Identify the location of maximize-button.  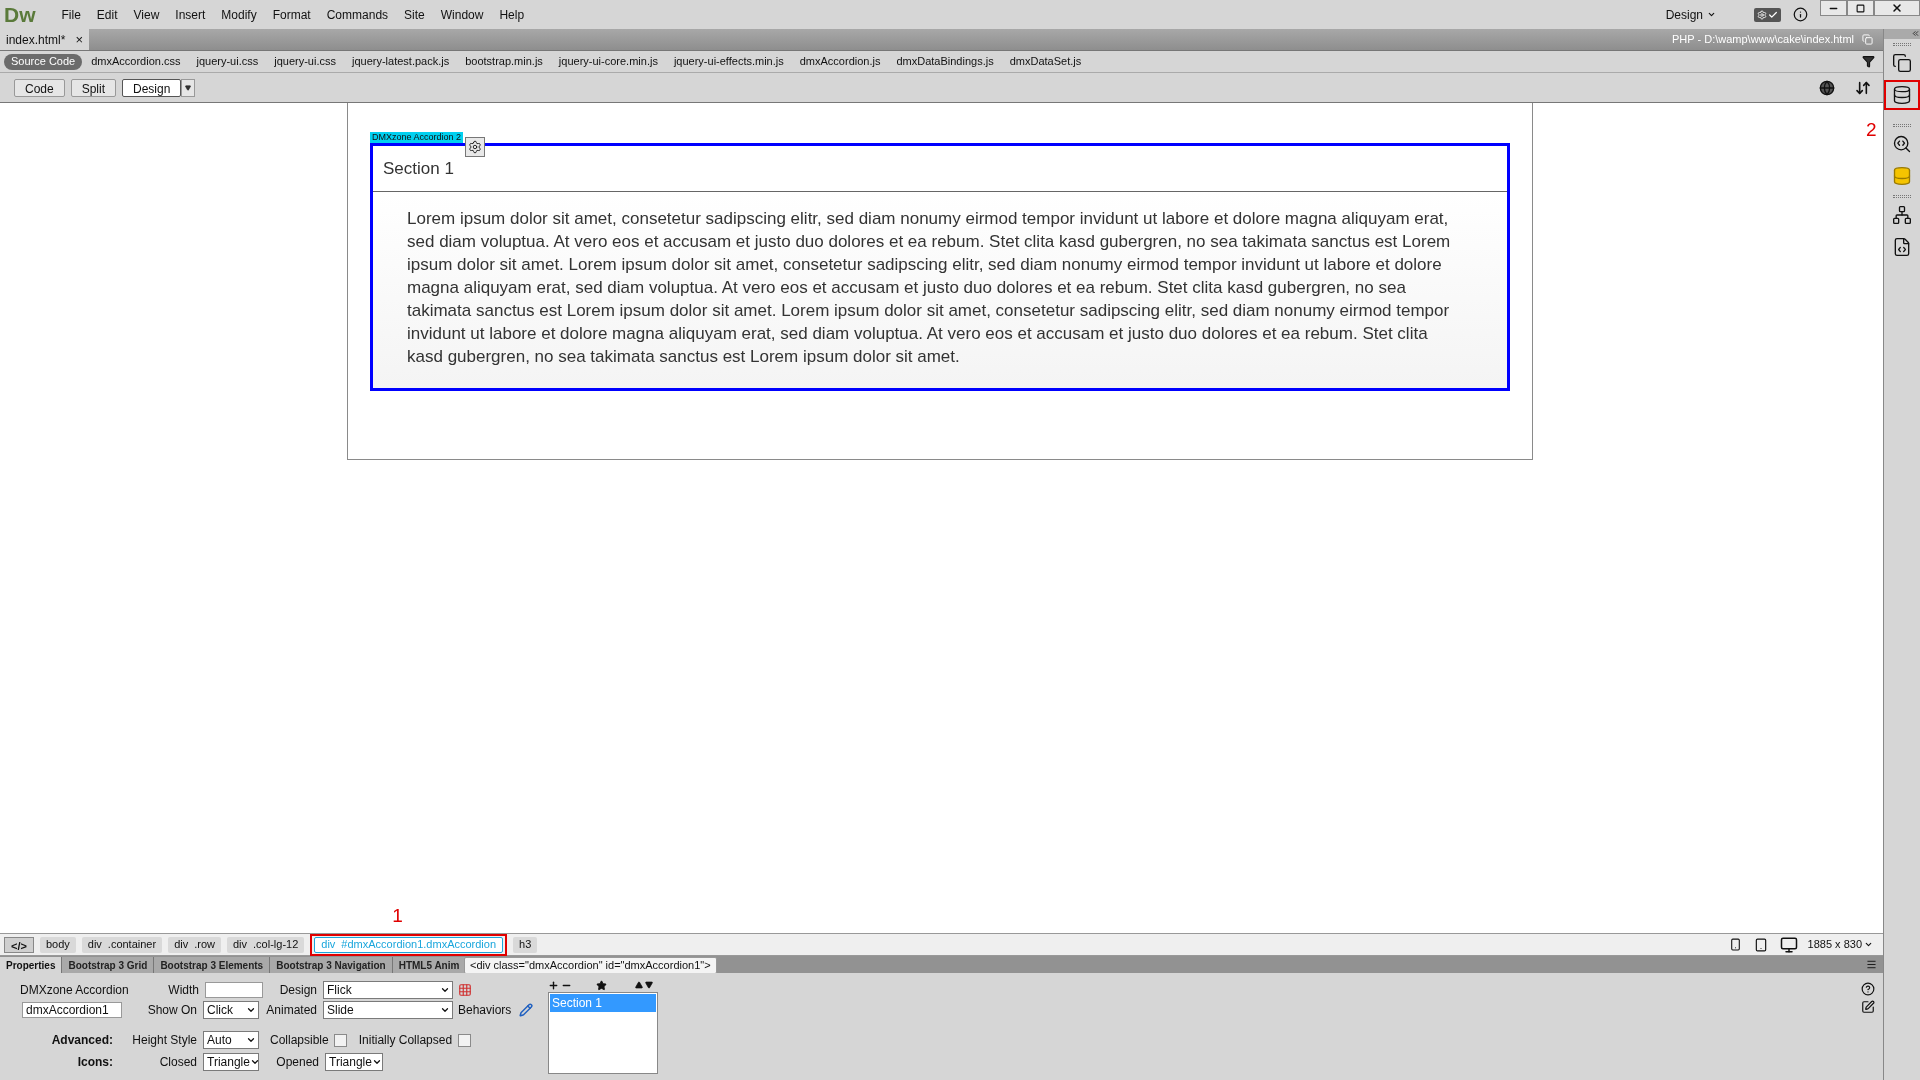
(1860, 8).